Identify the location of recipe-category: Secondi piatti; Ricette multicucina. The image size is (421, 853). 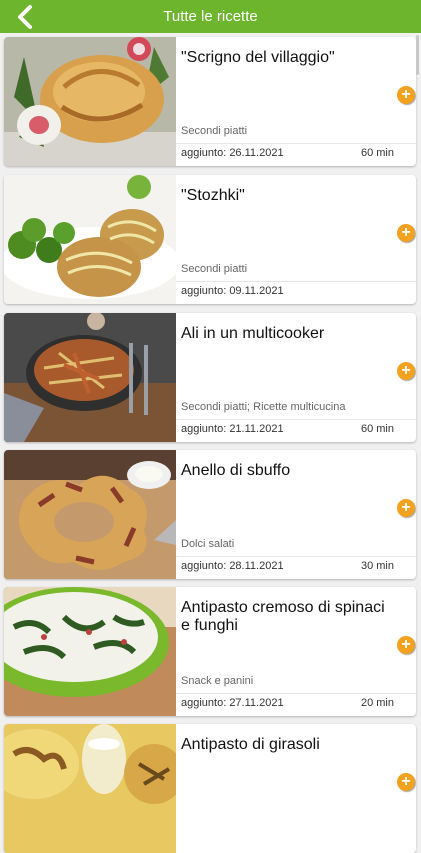
(263, 407).